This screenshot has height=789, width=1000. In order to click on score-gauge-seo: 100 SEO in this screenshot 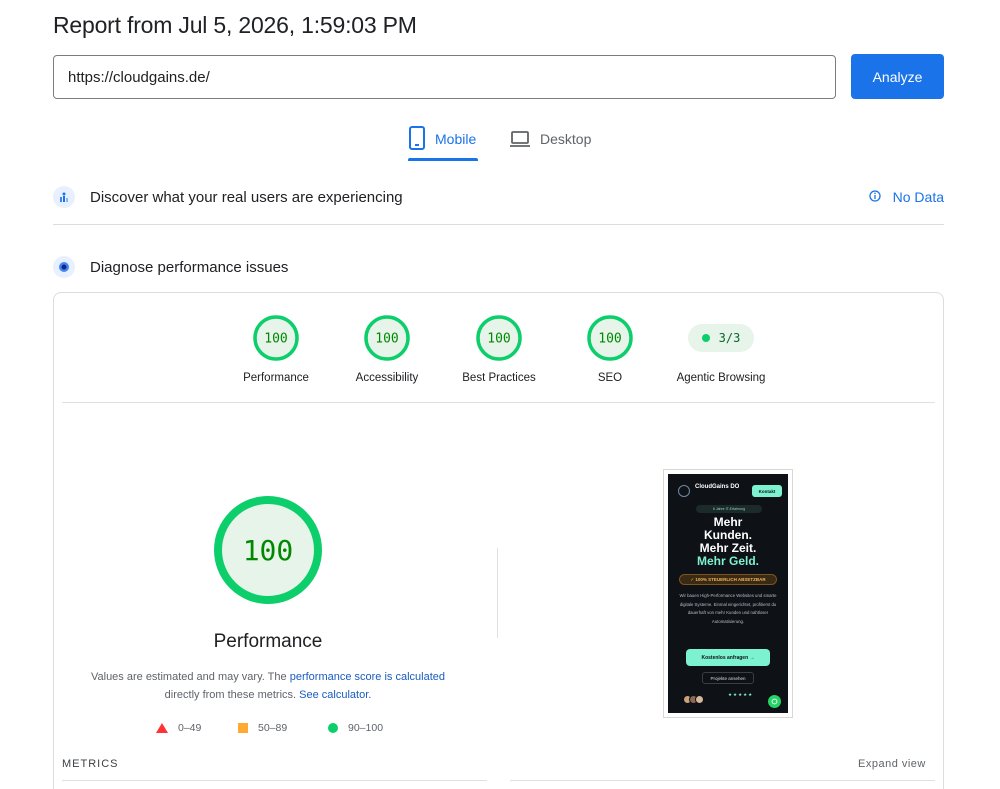, I will do `click(610, 349)`.